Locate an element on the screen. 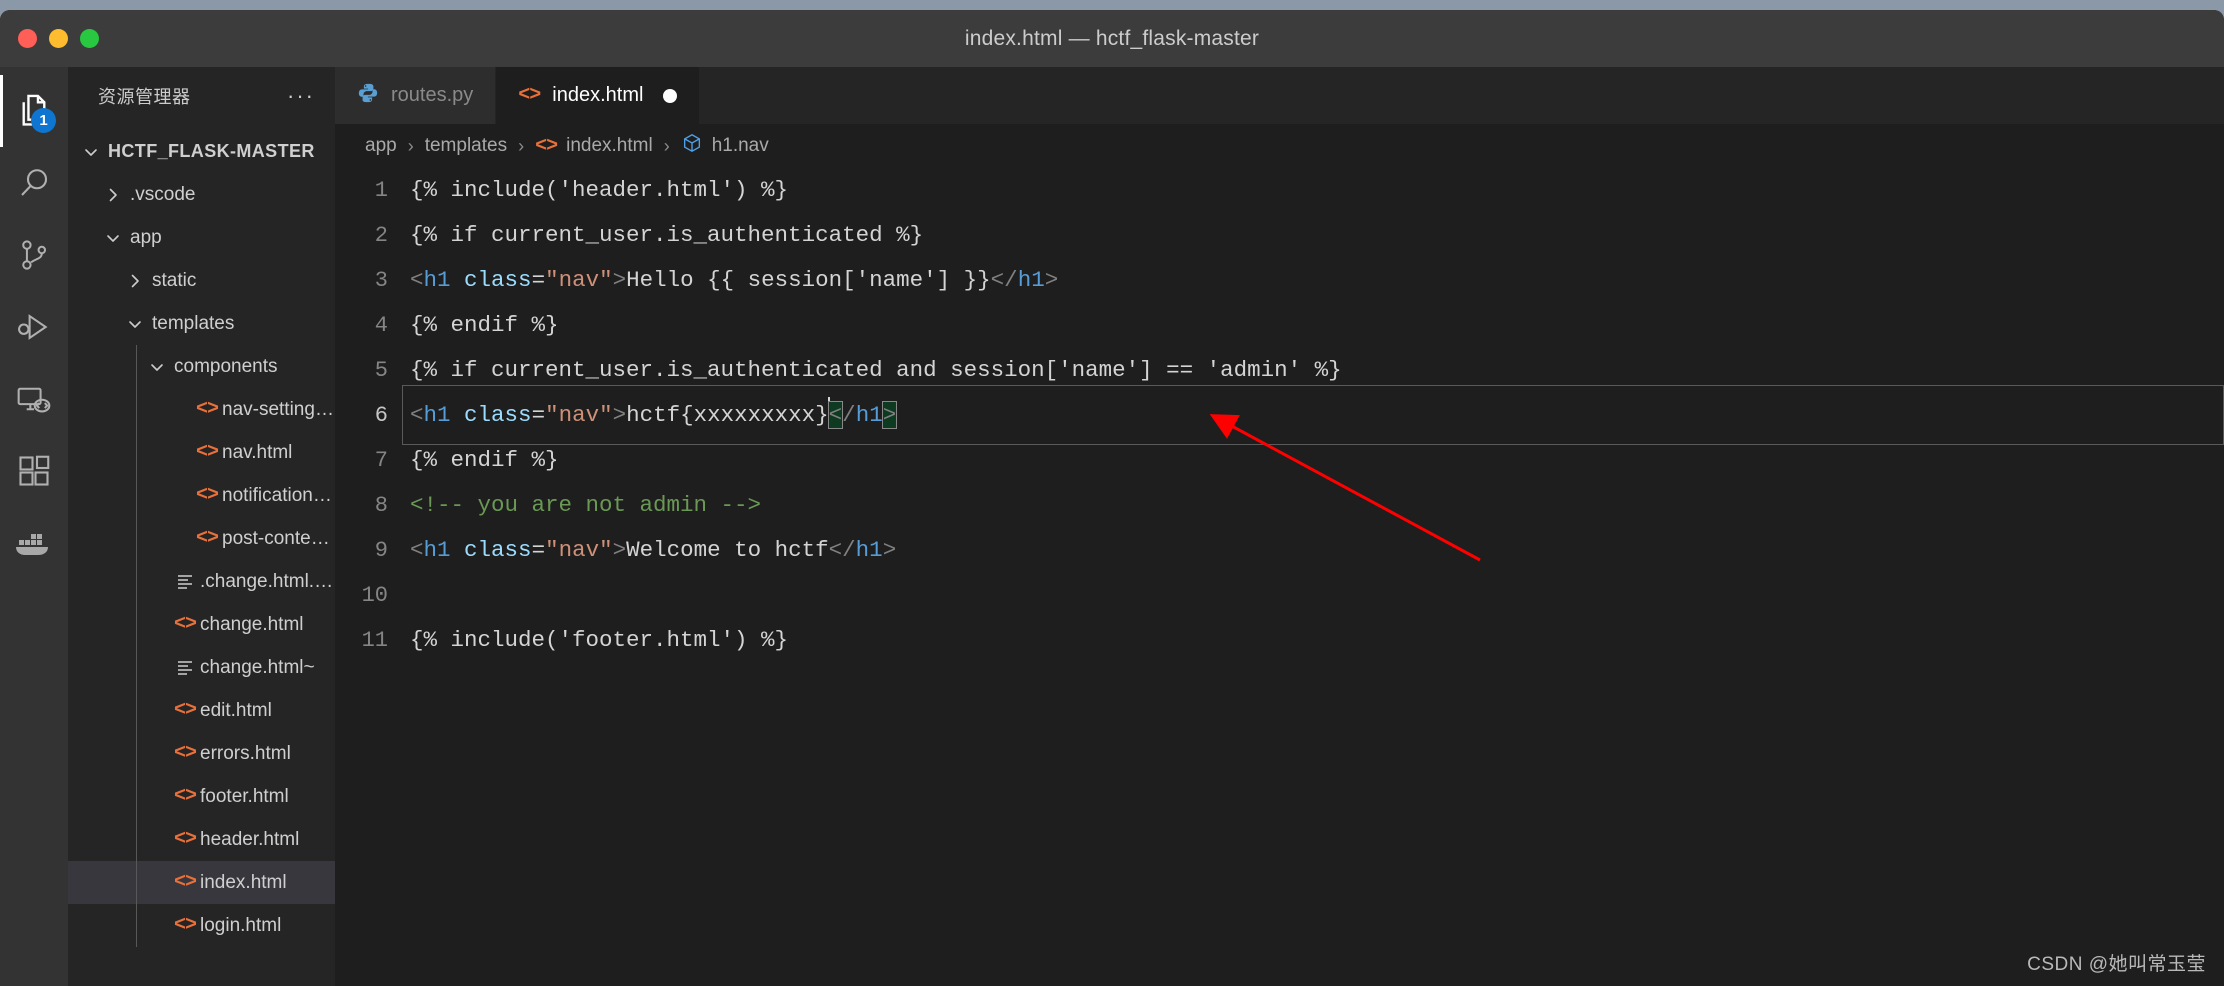 The height and width of the screenshot is (986, 2224). tree-file-item: <>notification.html is located at coordinates (201, 495).